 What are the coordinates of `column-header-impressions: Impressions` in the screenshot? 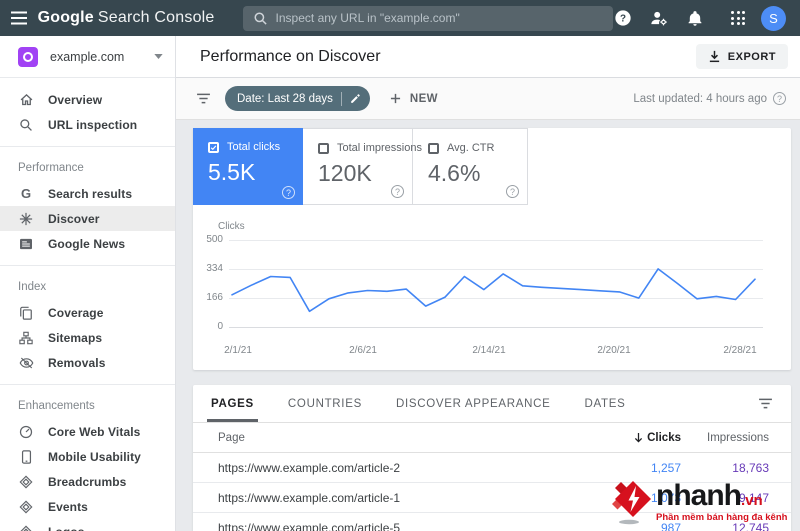 It's located at (736, 438).